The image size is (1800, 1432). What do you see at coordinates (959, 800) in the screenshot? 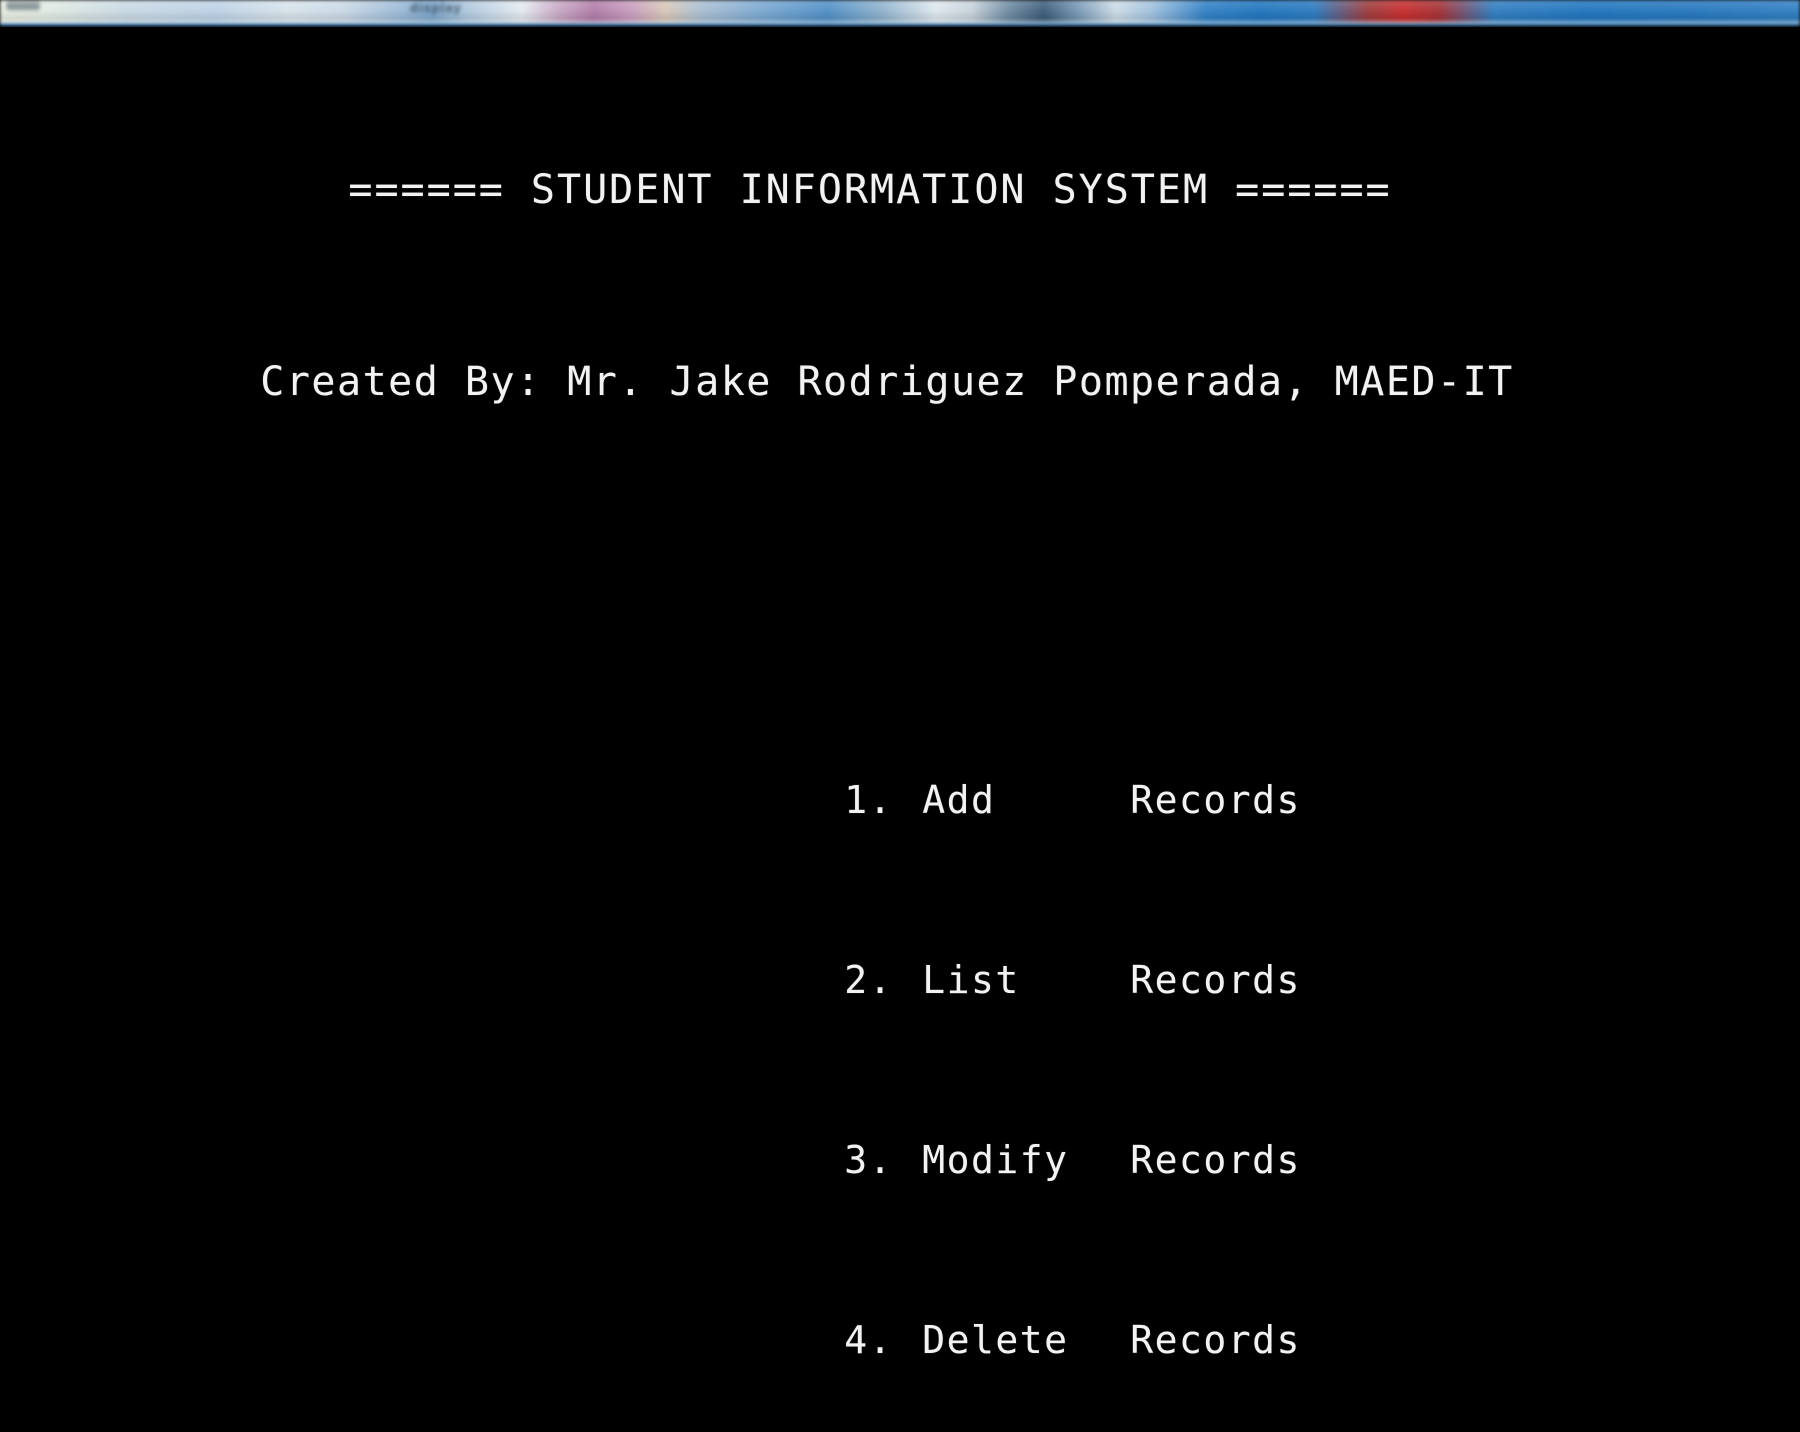
I see `menu-item-action: Add` at bounding box center [959, 800].